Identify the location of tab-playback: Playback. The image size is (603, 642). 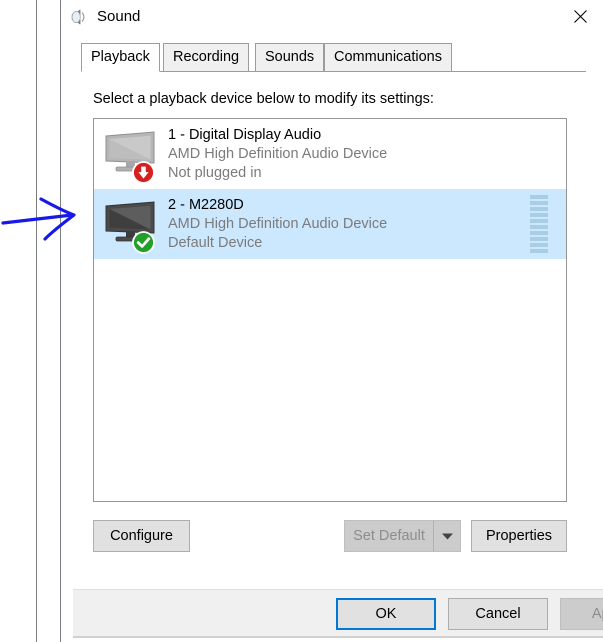
(120, 57).